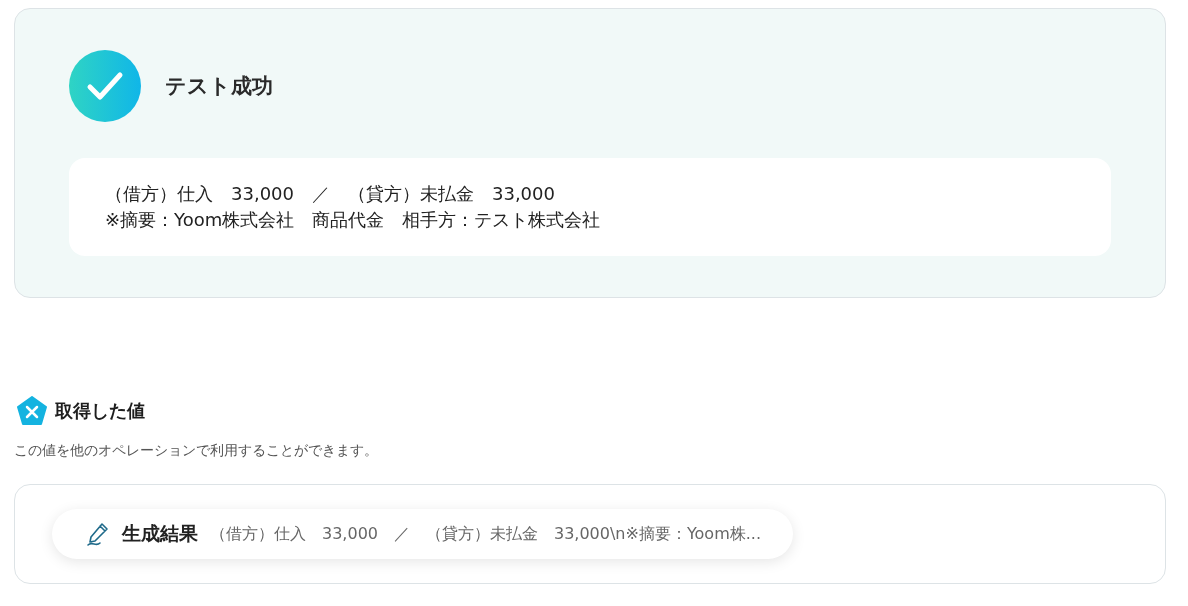 This screenshot has width=1188, height=606. What do you see at coordinates (160, 533) in the screenshot?
I see `value-label: 生成結果` at bounding box center [160, 533].